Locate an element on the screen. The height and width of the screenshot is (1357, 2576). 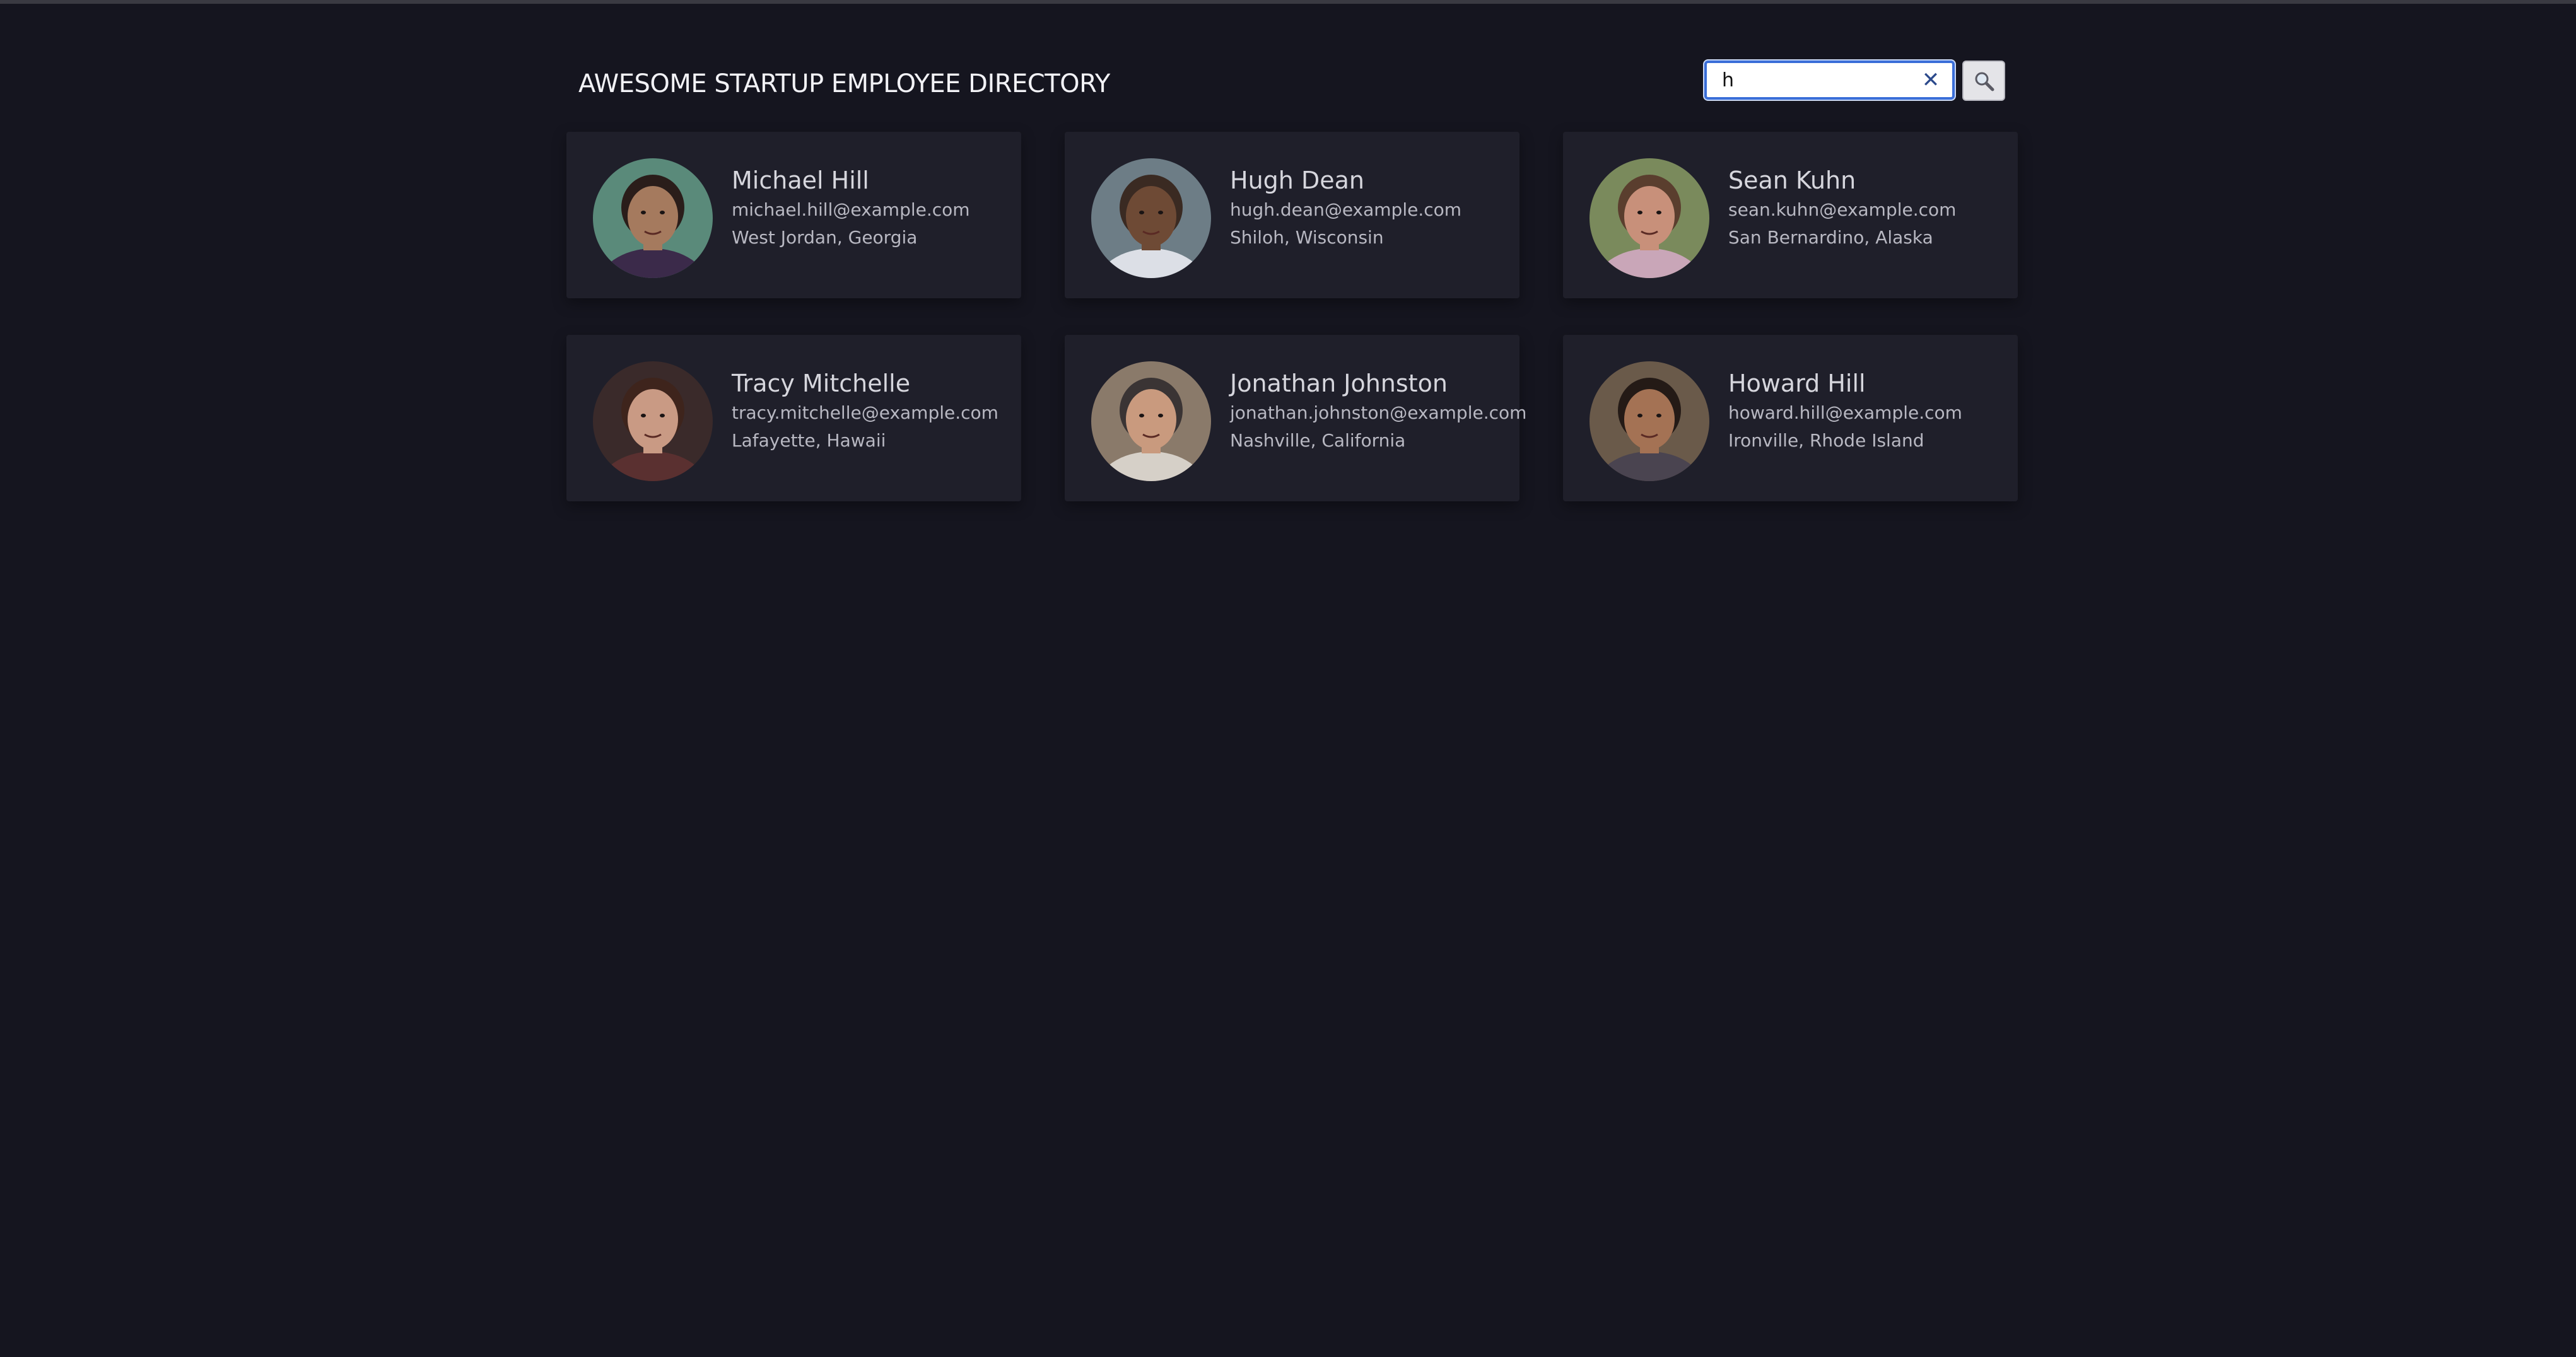
search-form: ✕ is located at coordinates (1854, 82).